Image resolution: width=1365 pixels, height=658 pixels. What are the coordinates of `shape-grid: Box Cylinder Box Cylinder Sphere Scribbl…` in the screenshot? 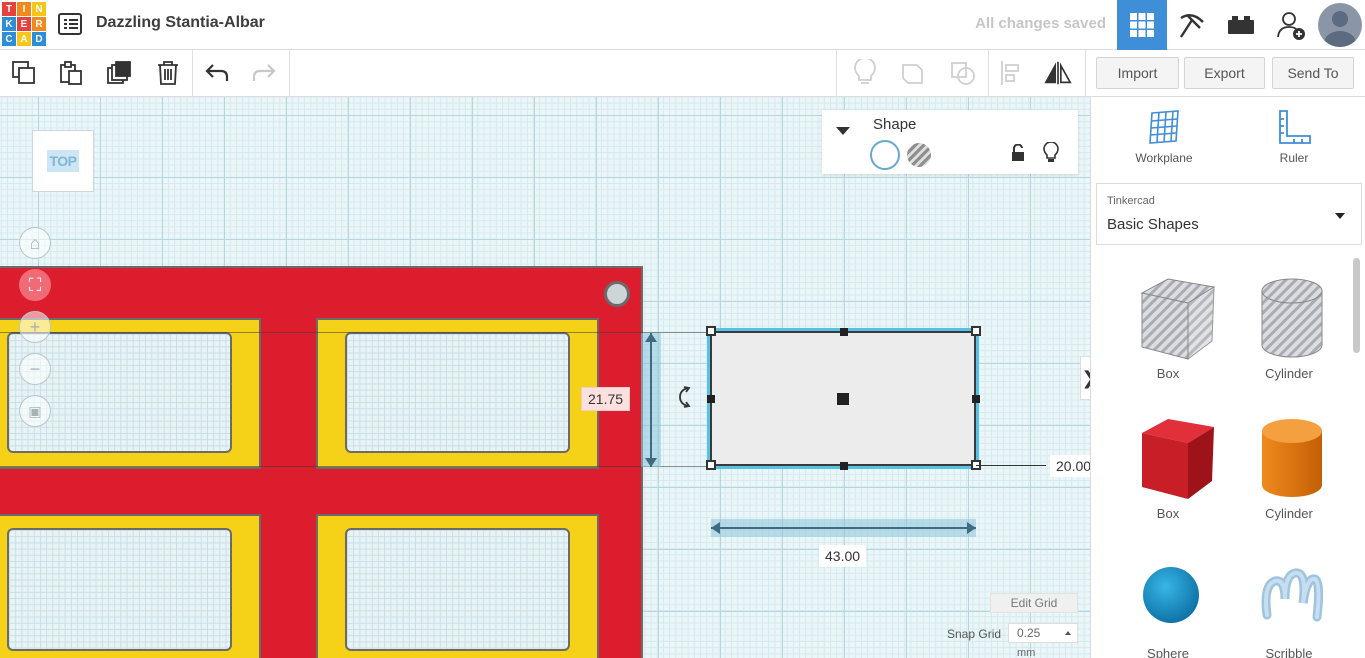 It's located at (1226, 457).